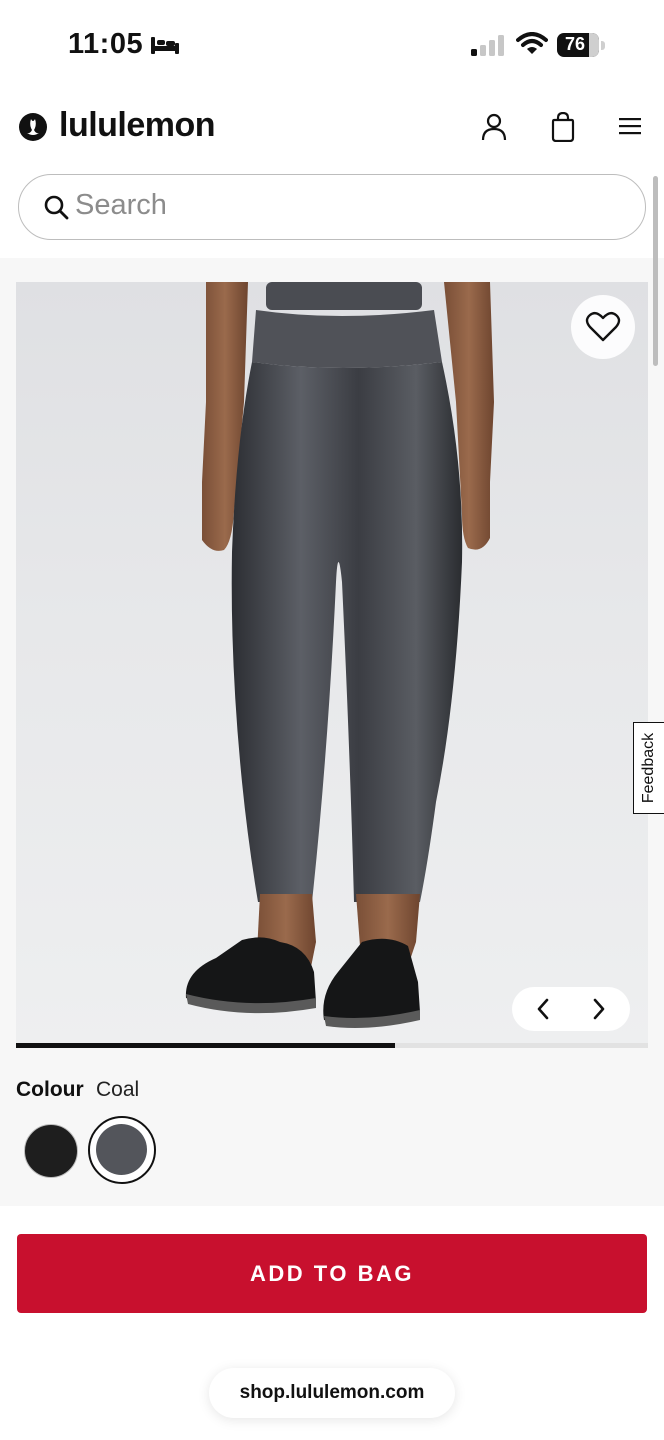 This screenshot has height=1440, width=664. Describe the element at coordinates (563, 127) in the screenshot. I see `shopping-bag-icon` at that location.